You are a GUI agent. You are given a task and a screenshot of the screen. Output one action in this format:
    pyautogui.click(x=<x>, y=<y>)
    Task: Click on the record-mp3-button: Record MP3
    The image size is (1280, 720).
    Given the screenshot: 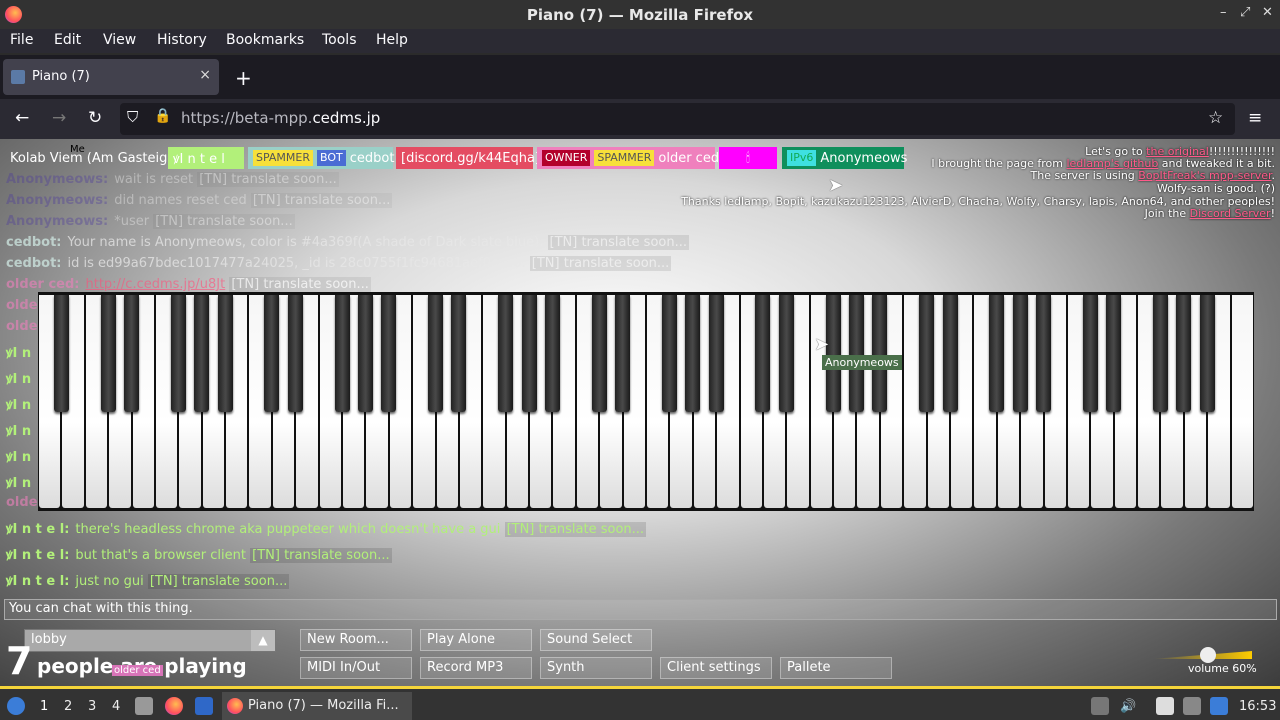 What is the action you would take?
    pyautogui.click(x=476, y=668)
    